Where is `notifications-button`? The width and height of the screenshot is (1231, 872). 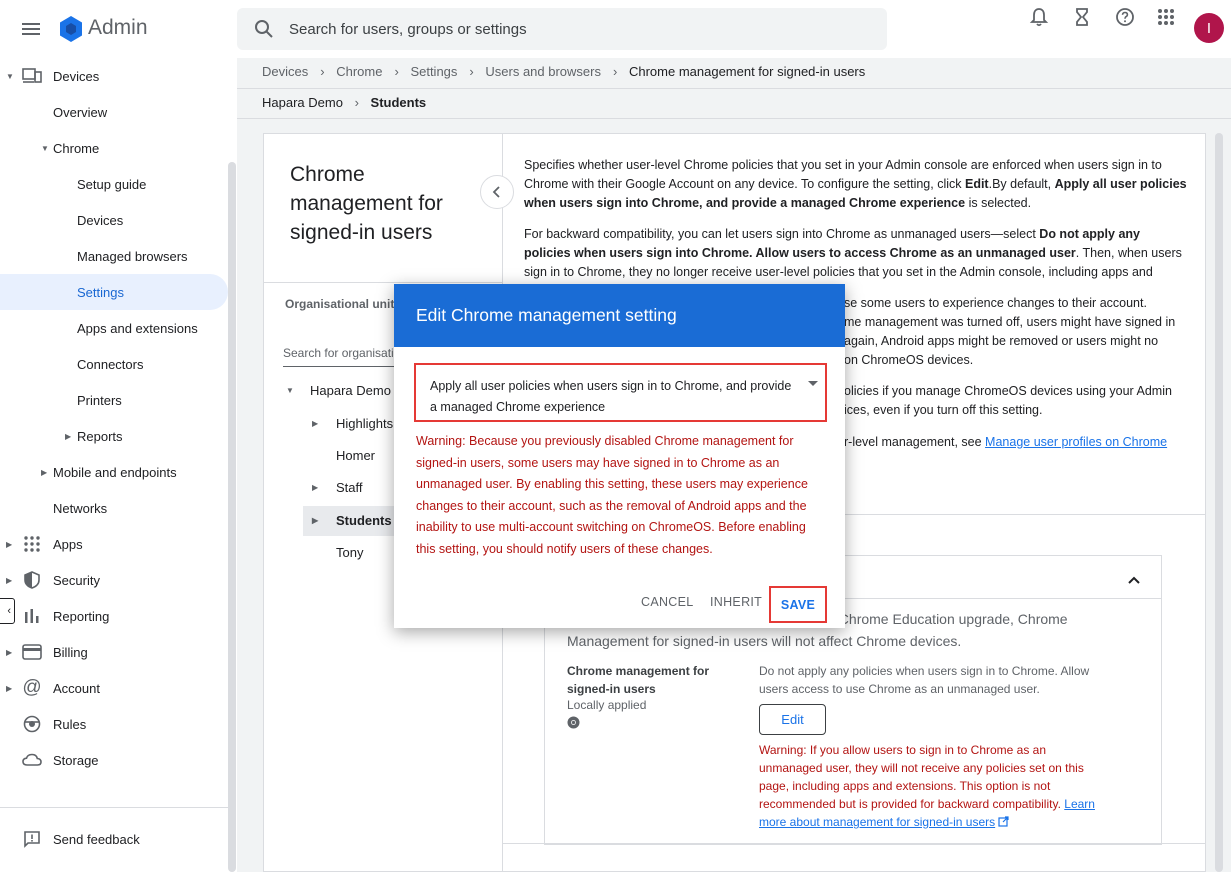
notifications-button is located at coordinates (1039, 17).